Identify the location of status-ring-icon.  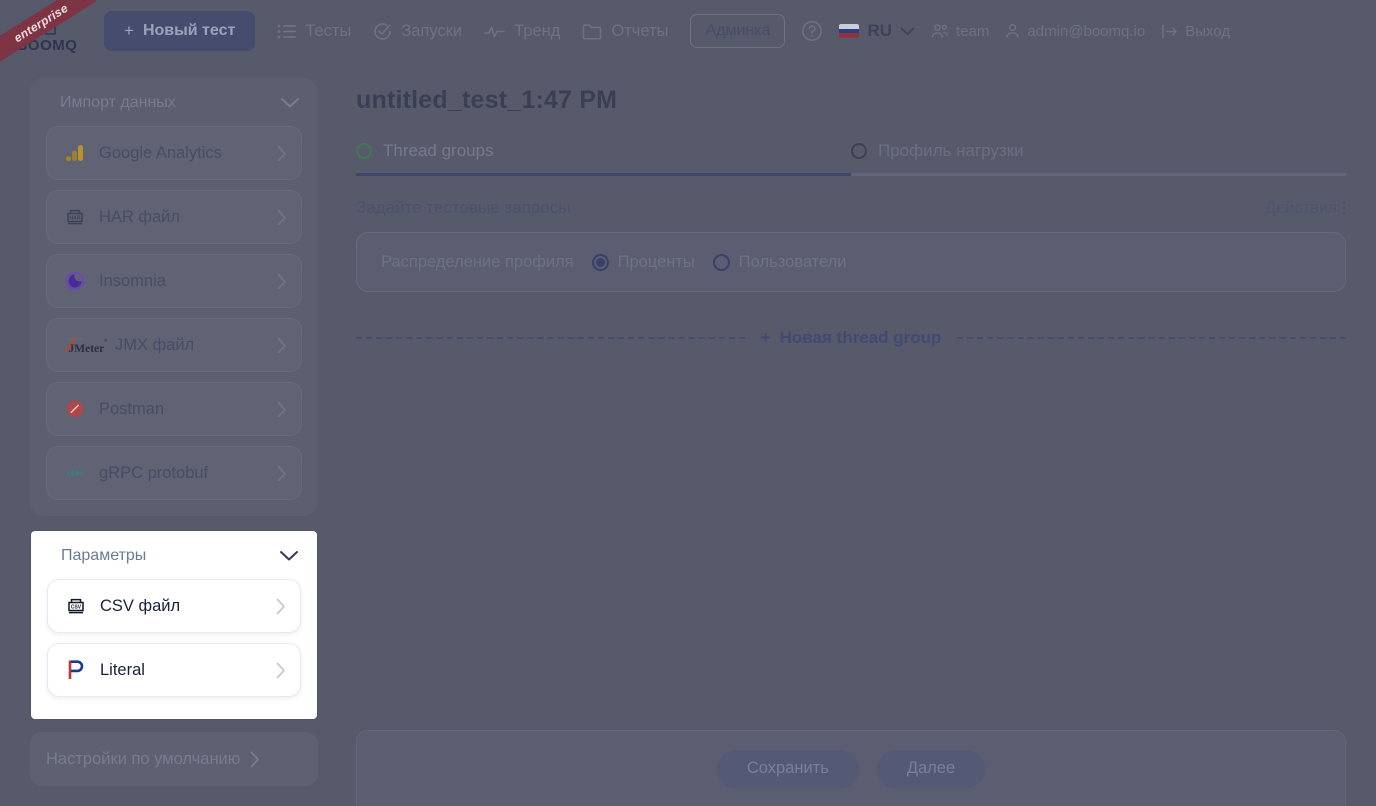
(364, 151).